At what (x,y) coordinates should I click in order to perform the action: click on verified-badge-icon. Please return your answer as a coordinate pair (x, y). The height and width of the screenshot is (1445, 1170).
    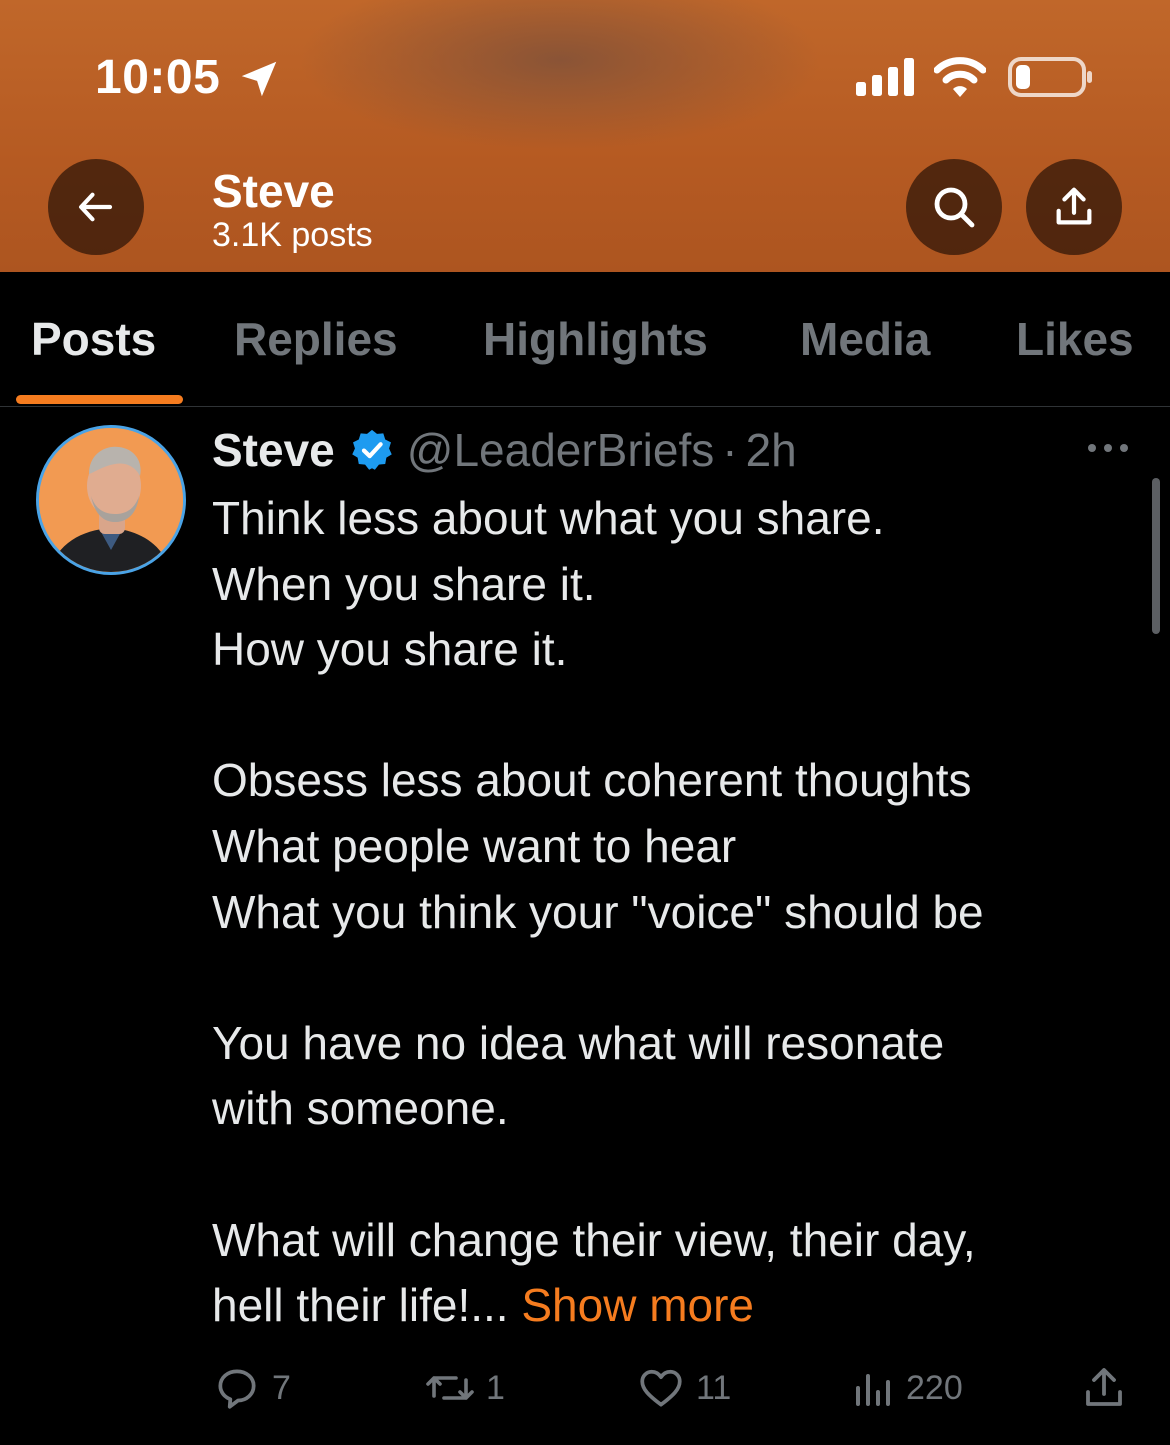
    Looking at the image, I should click on (372, 449).